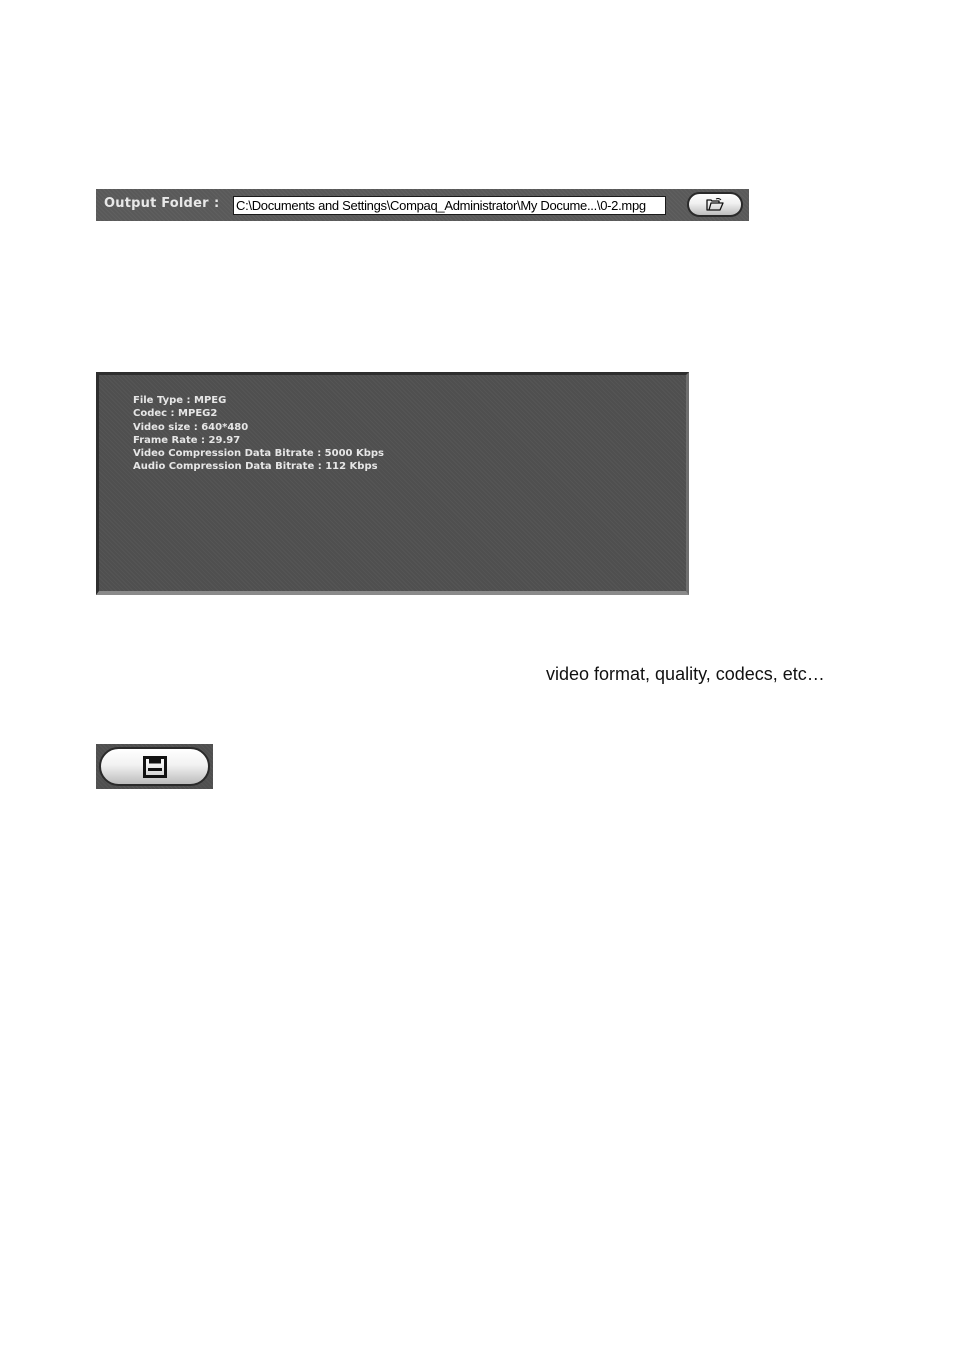 The image size is (954, 1350). Describe the element at coordinates (175, 414) in the screenshot. I see `info-codec: Codec : MPEG2` at that location.